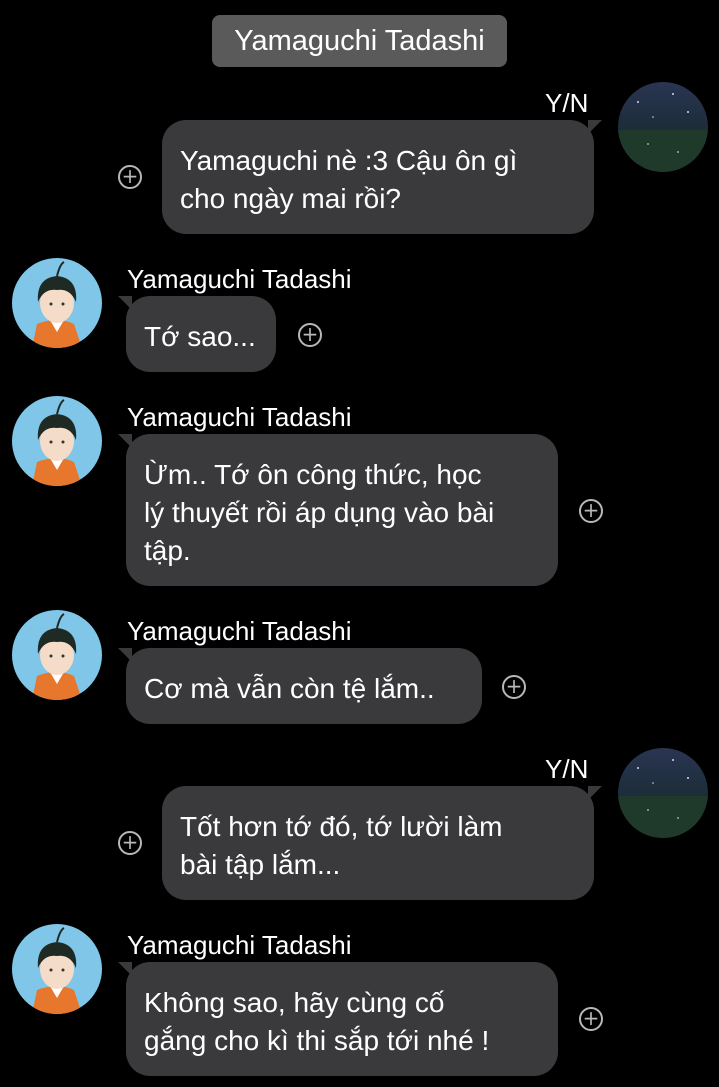  Describe the element at coordinates (289, 688) in the screenshot. I see `message-line: Cơ mà vẫn còn tệ lắm..` at that location.